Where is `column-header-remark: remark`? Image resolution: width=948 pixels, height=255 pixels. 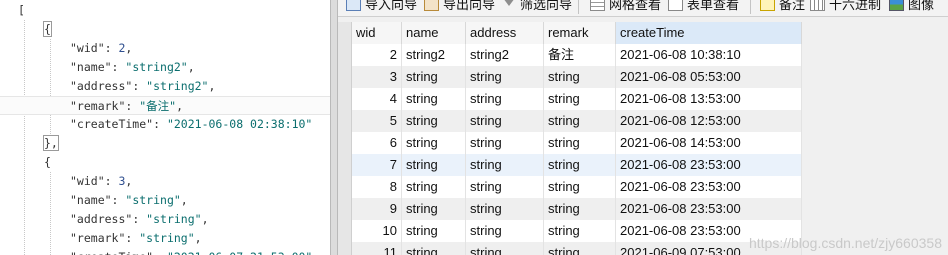 column-header-remark: remark is located at coordinates (580, 33).